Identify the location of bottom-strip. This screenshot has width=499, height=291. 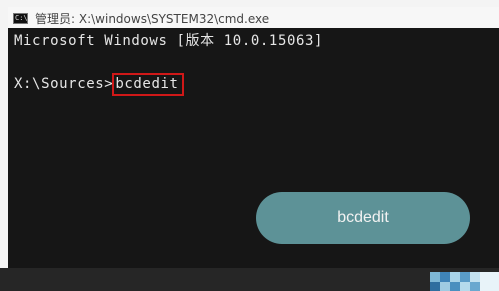
(249, 279).